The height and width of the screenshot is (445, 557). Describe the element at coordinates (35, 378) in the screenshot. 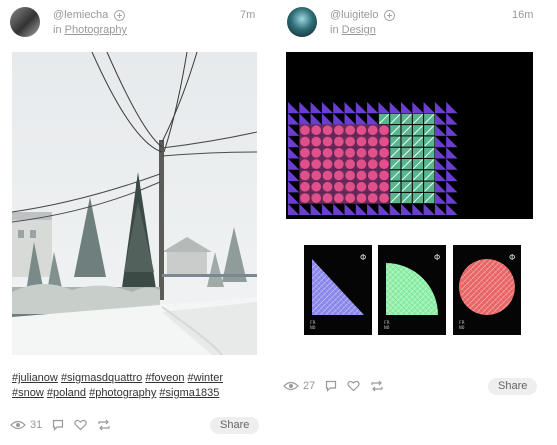

I see `hashtag-link: #julianow` at that location.